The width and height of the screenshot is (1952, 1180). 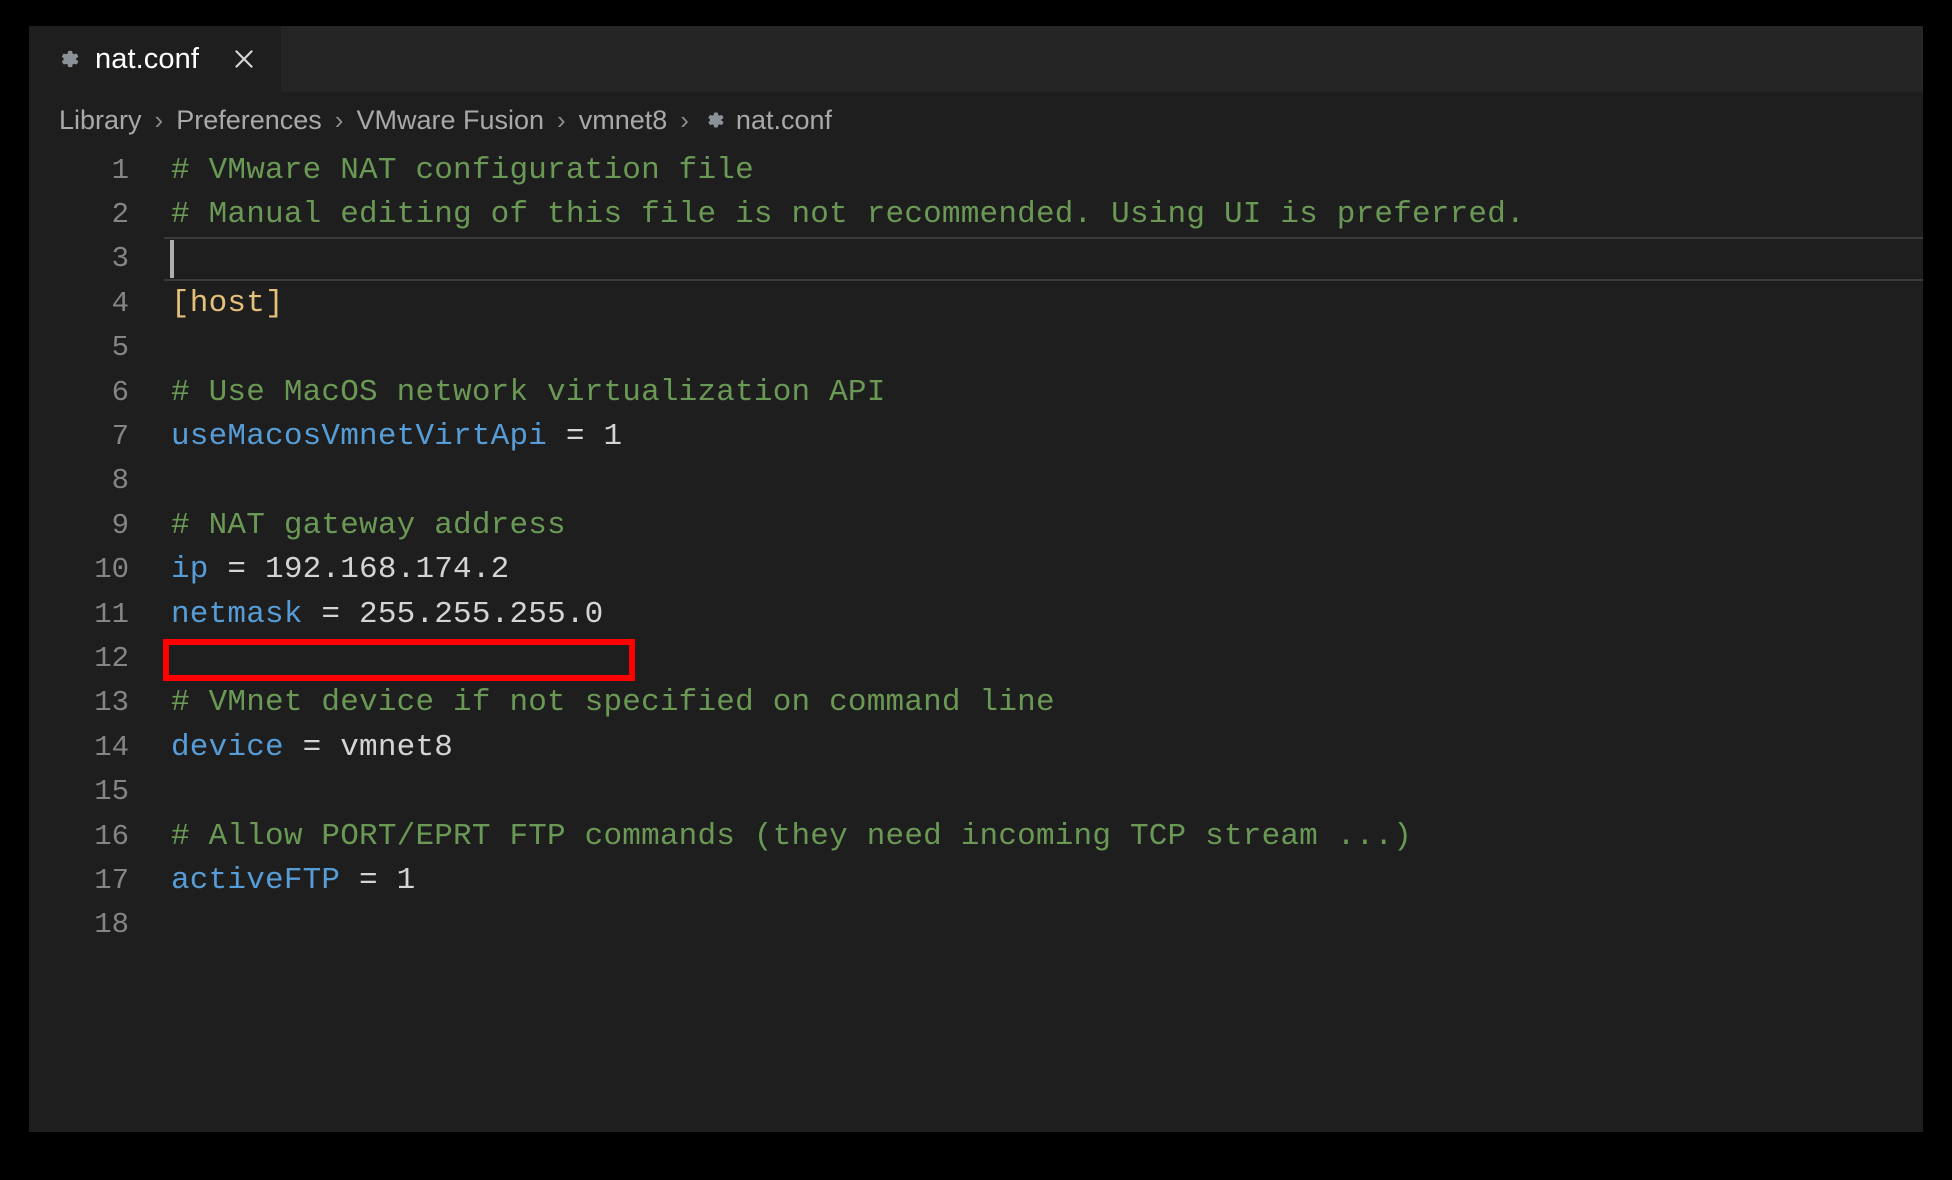 I want to click on close-icon, so click(x=244, y=59).